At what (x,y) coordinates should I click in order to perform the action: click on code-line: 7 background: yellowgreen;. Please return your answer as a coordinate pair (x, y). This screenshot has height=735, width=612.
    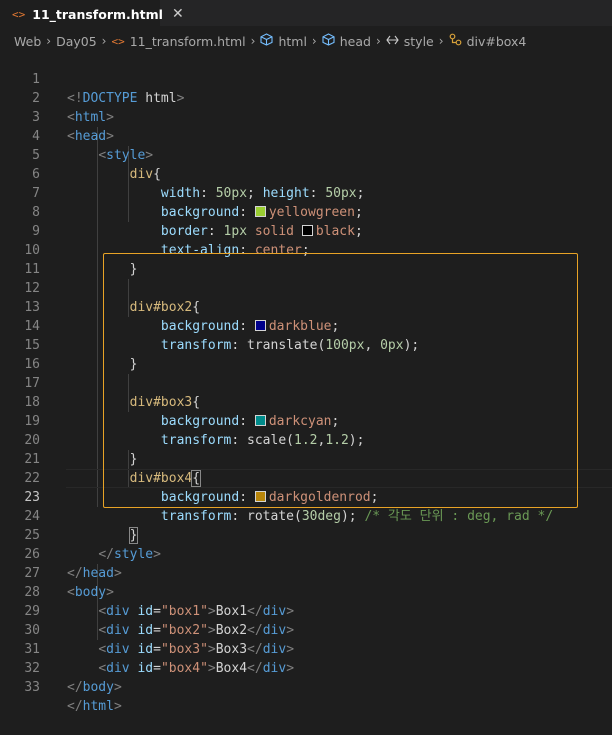
    Looking at the image, I should click on (306, 192).